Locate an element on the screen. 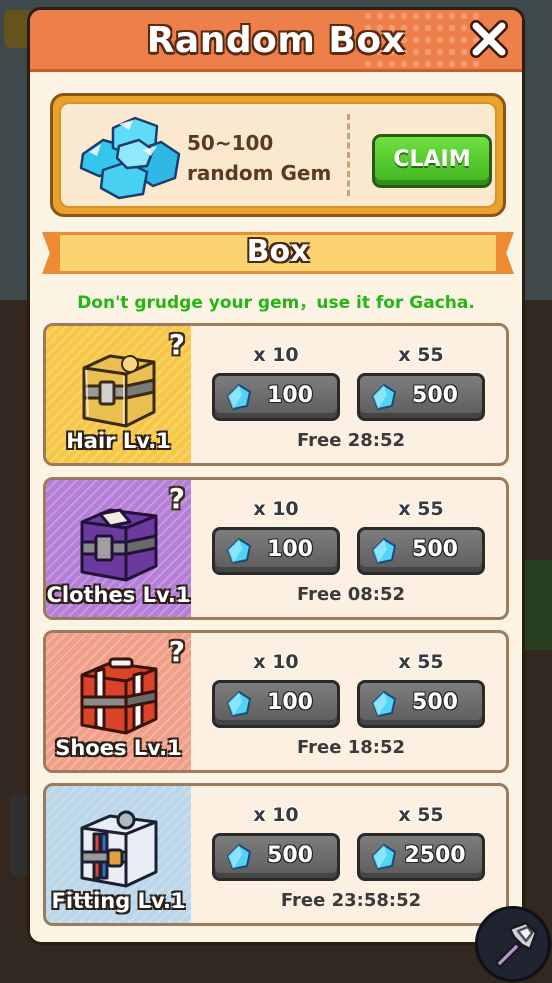 The image size is (552, 983). free-timer: Free 23:58:52 is located at coordinates (351, 900).